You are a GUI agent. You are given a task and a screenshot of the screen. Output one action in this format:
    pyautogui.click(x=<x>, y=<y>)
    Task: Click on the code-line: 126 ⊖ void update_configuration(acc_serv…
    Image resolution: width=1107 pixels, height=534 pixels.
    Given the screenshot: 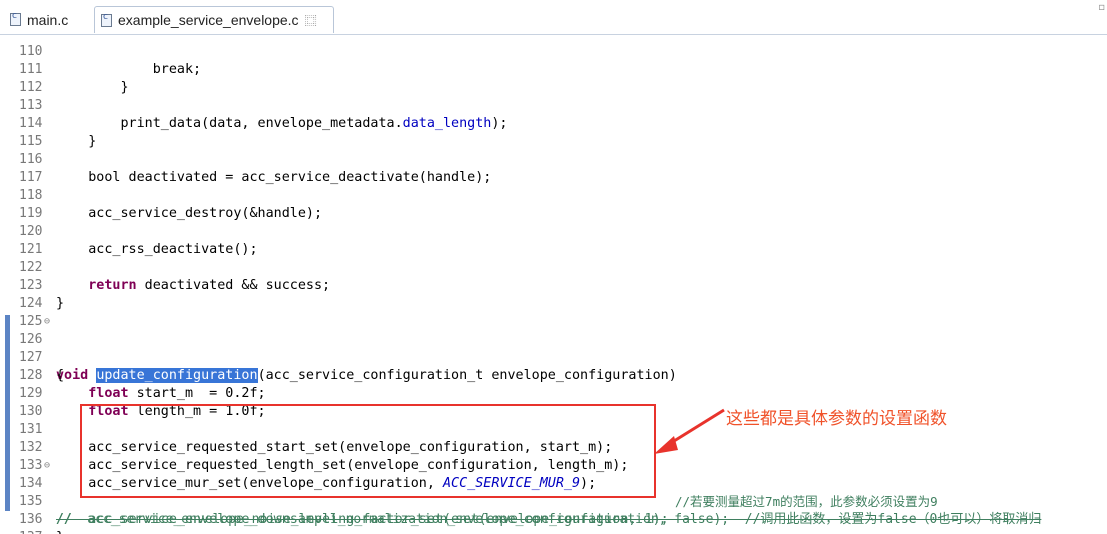 What is the action you would take?
    pyautogui.click(x=553, y=348)
    